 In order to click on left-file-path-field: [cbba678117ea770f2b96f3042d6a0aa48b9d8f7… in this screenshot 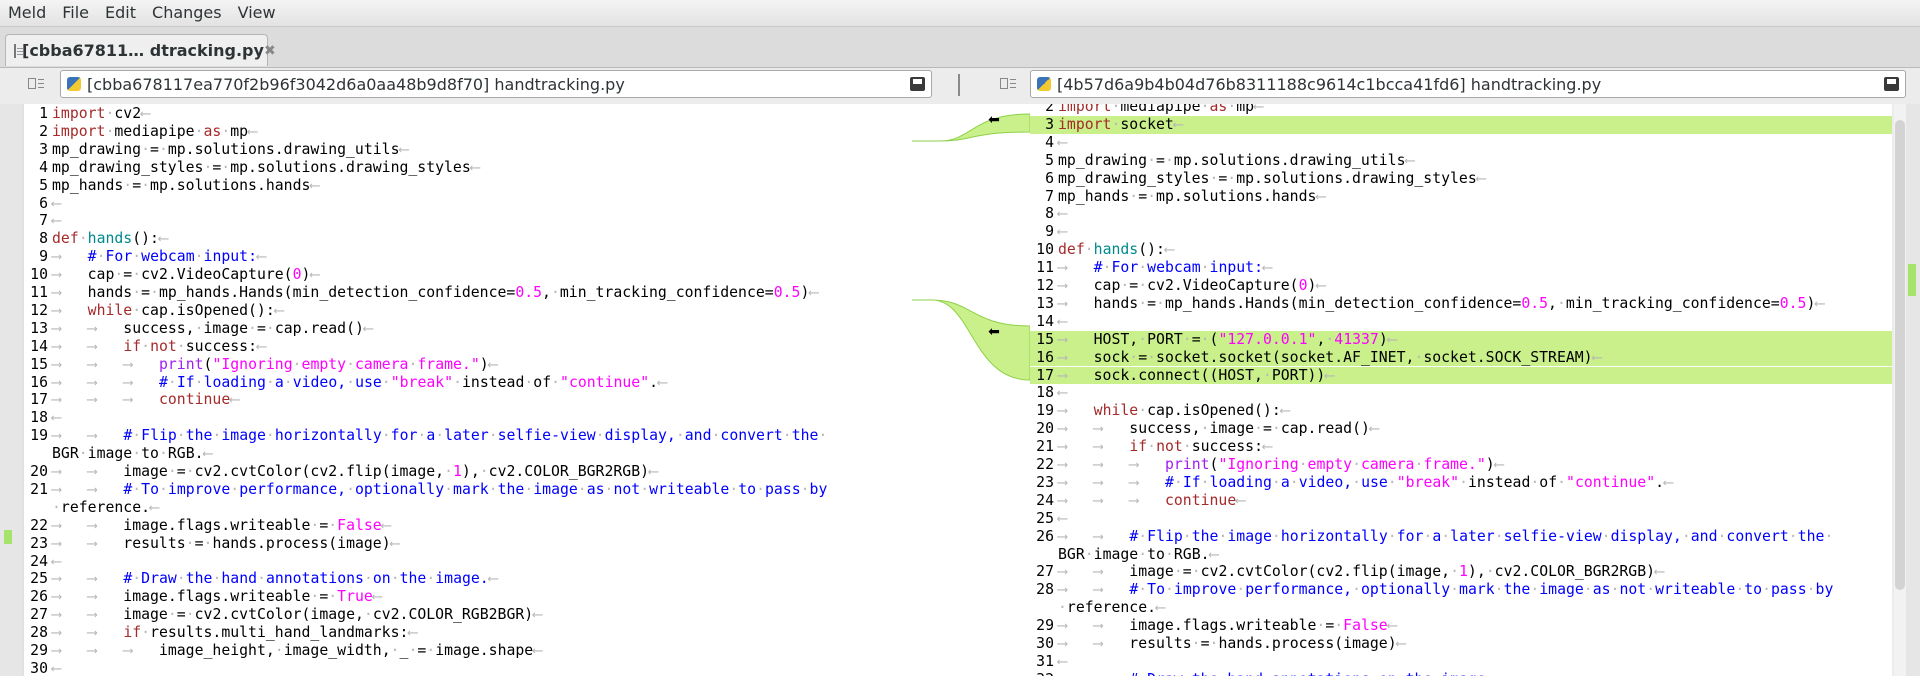, I will do `click(496, 84)`.